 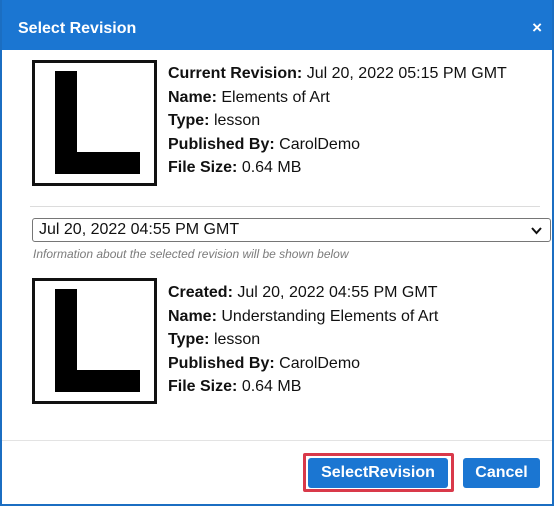 What do you see at coordinates (235, 386) in the screenshot?
I see `selected-file-size-row: File Size: 0.64 MB` at bounding box center [235, 386].